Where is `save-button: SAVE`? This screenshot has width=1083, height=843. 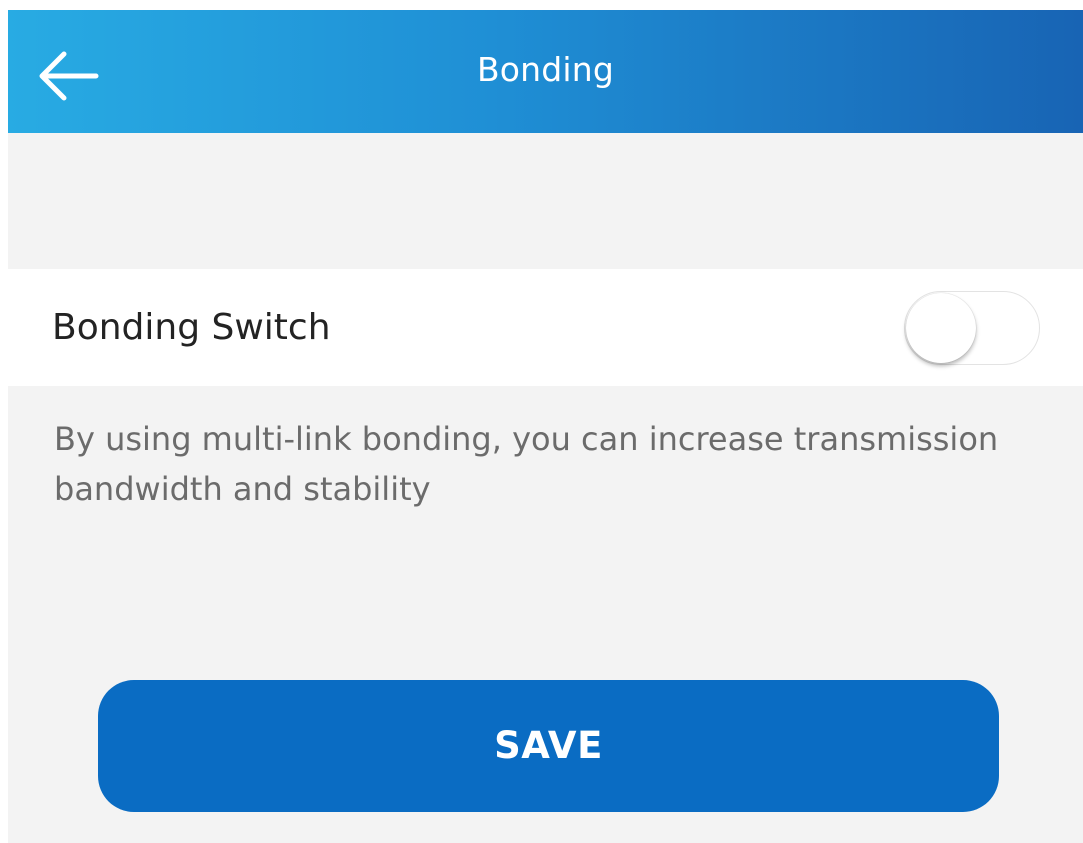 save-button: SAVE is located at coordinates (548, 746).